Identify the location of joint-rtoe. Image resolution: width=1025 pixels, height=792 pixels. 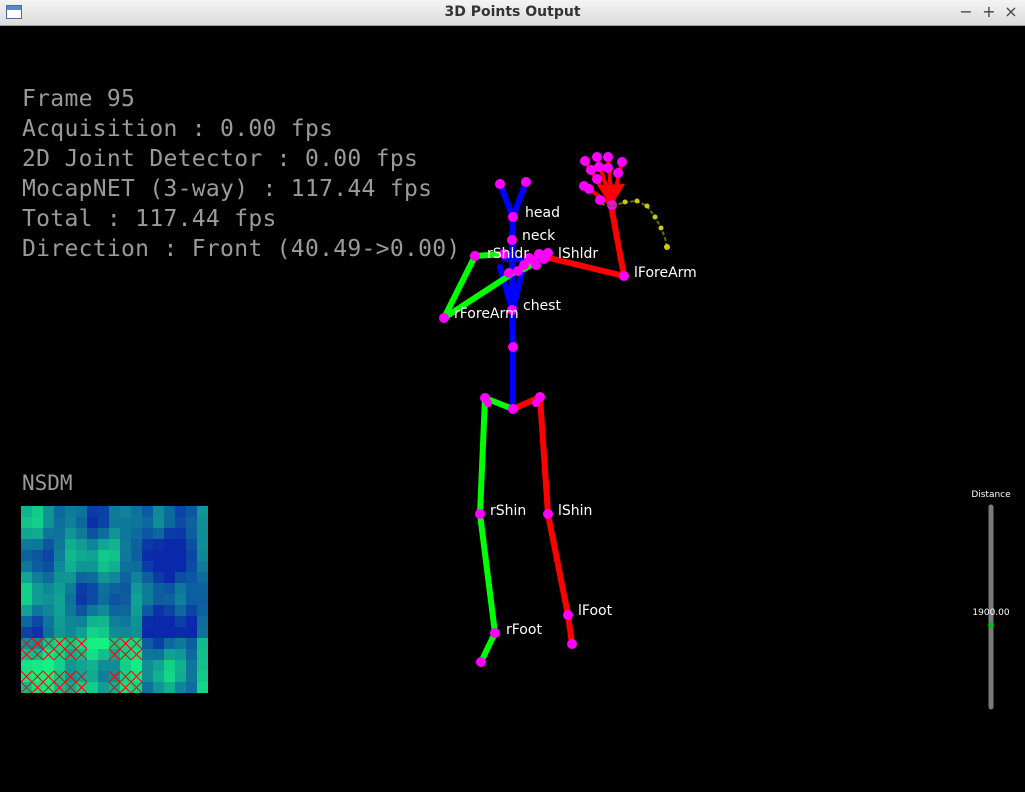
(481, 662).